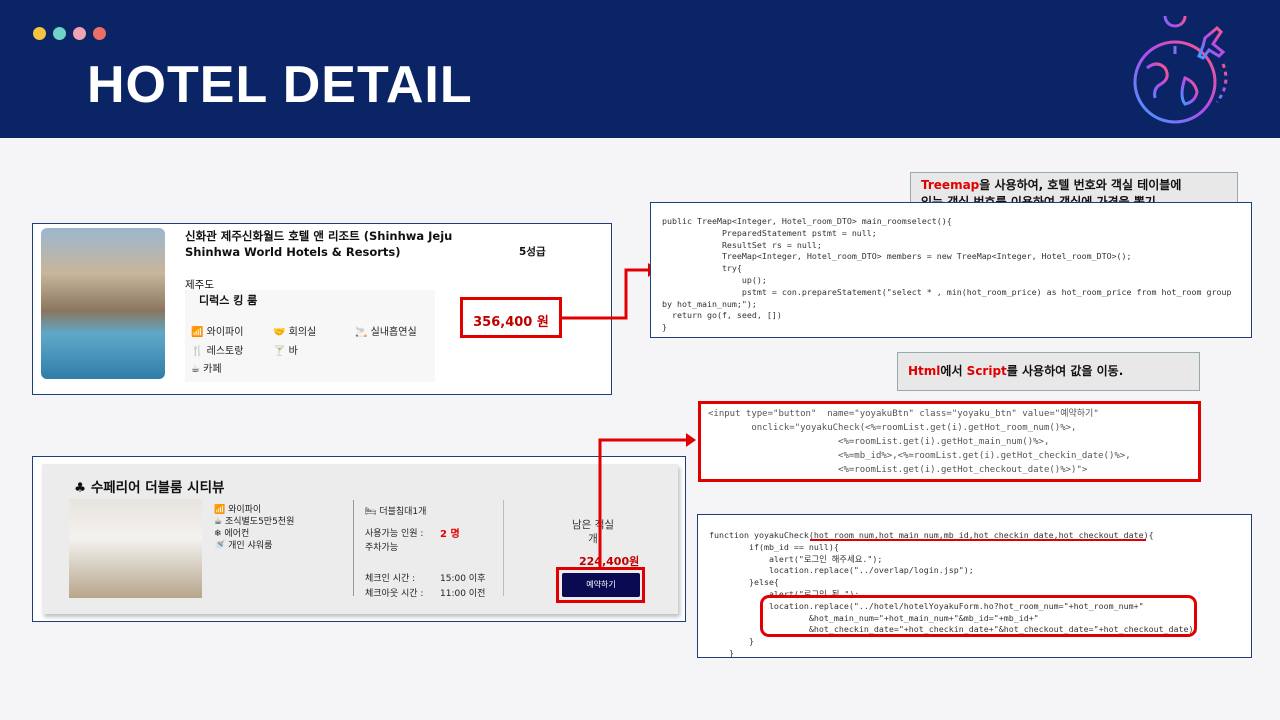 The image size is (1280, 720). Describe the element at coordinates (386, 332) in the screenshot. I see `amenity-smoking: 🚬 실내흡연실` at that location.